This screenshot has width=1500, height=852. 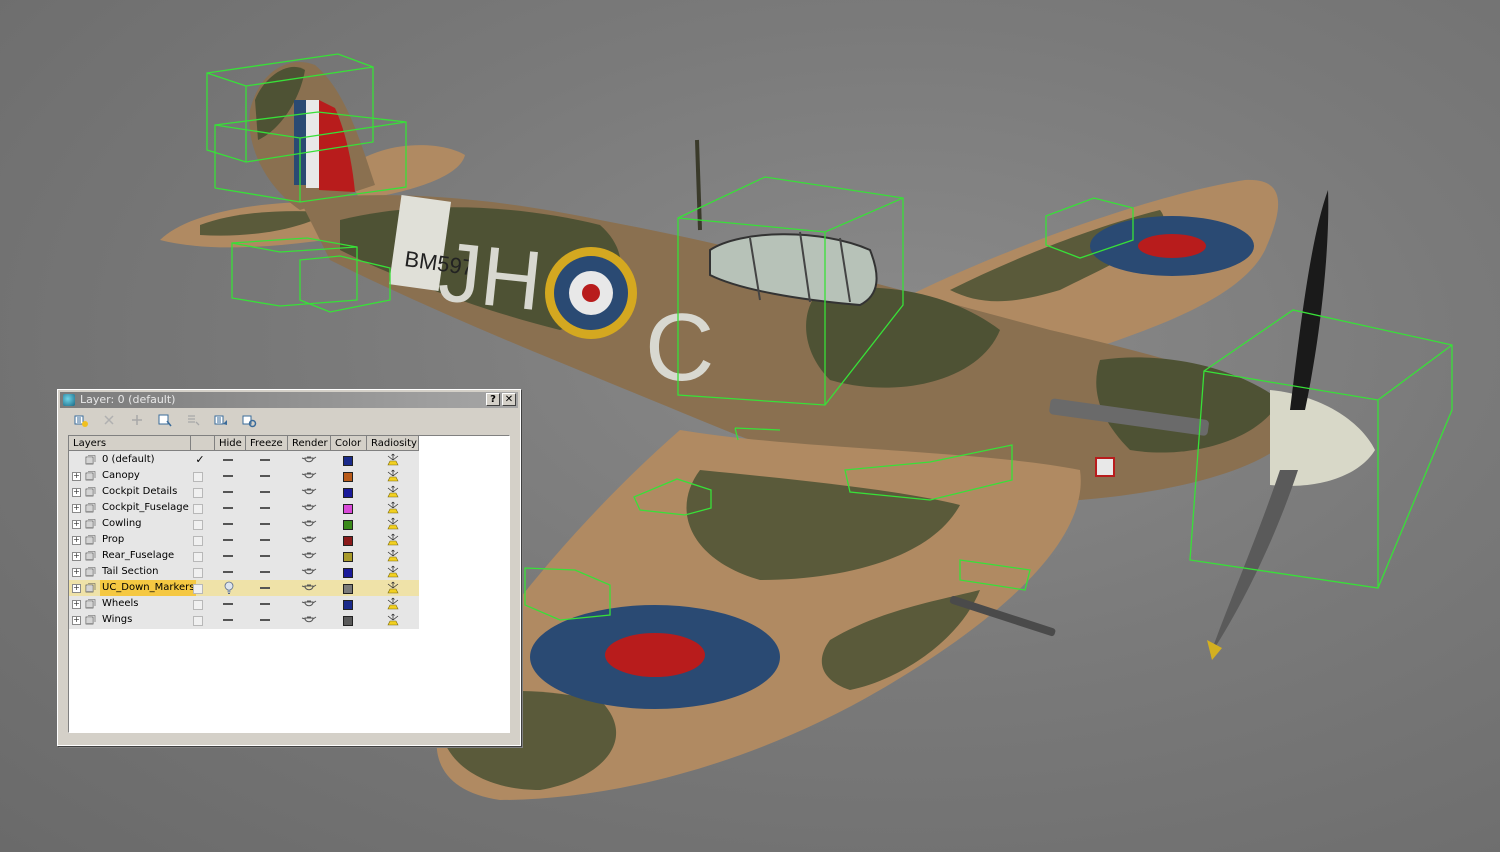 What do you see at coordinates (244, 460) in the screenshot?
I see `layer-row: 0 (default) ✓` at bounding box center [244, 460].